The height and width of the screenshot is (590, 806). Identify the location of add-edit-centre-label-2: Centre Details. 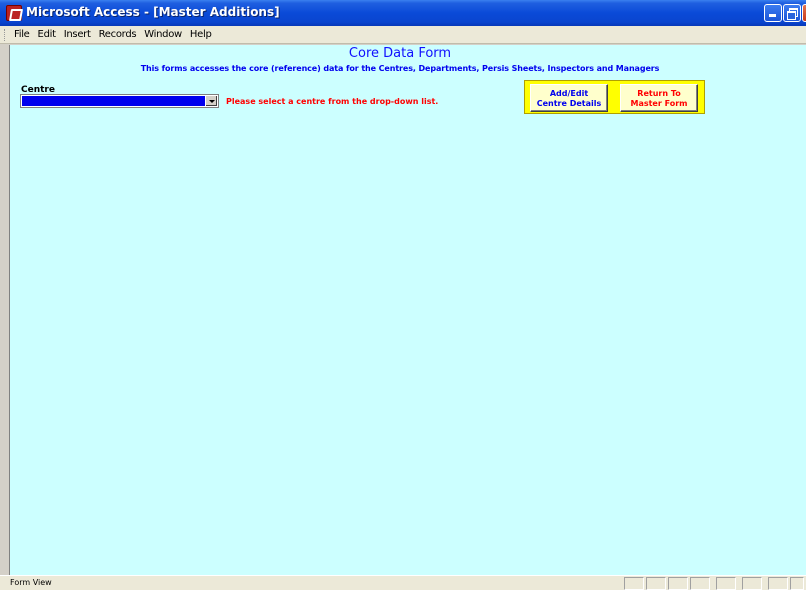
(569, 103).